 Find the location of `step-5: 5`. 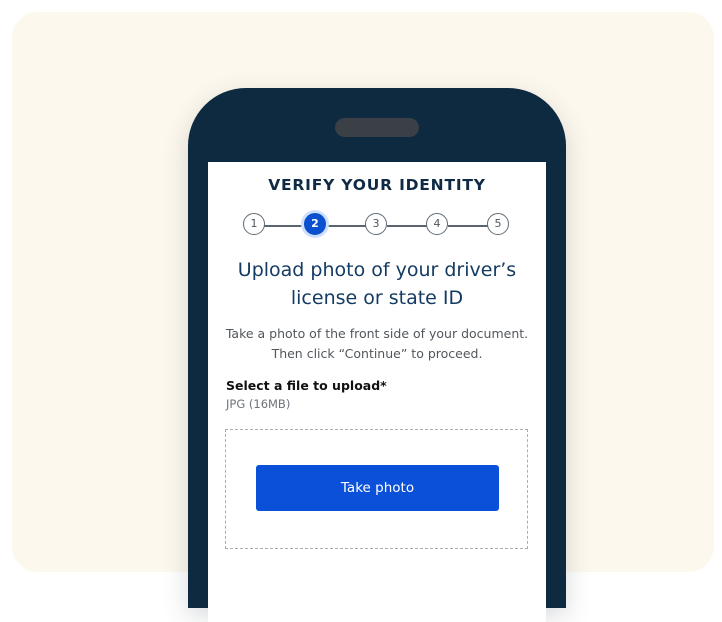

step-5: 5 is located at coordinates (498, 224).